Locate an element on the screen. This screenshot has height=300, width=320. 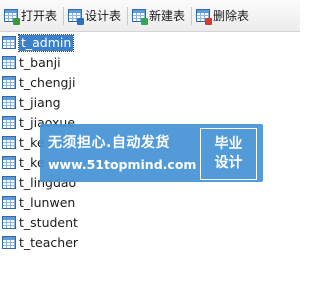
table-item-label: t_teacher is located at coordinates (49, 242).